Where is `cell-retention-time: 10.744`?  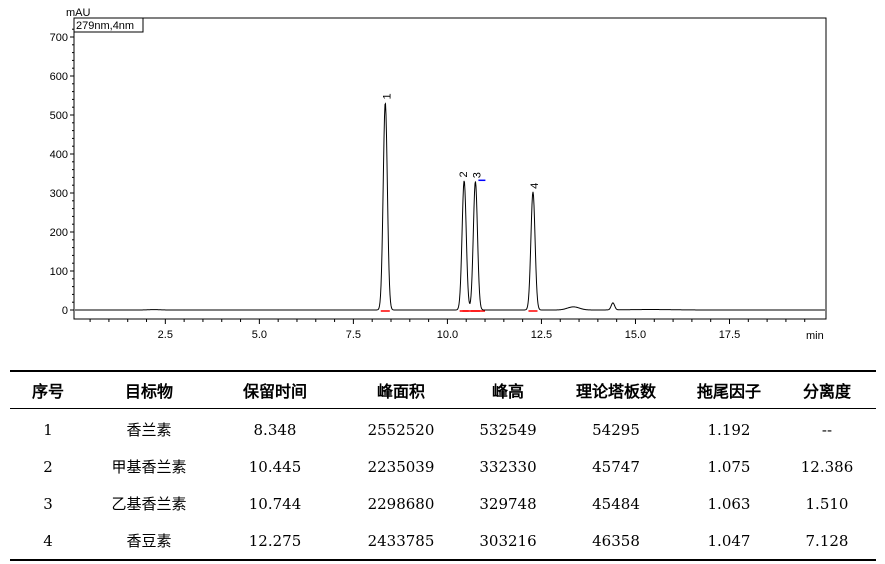
cell-retention-time: 10.744 is located at coordinates (275, 503).